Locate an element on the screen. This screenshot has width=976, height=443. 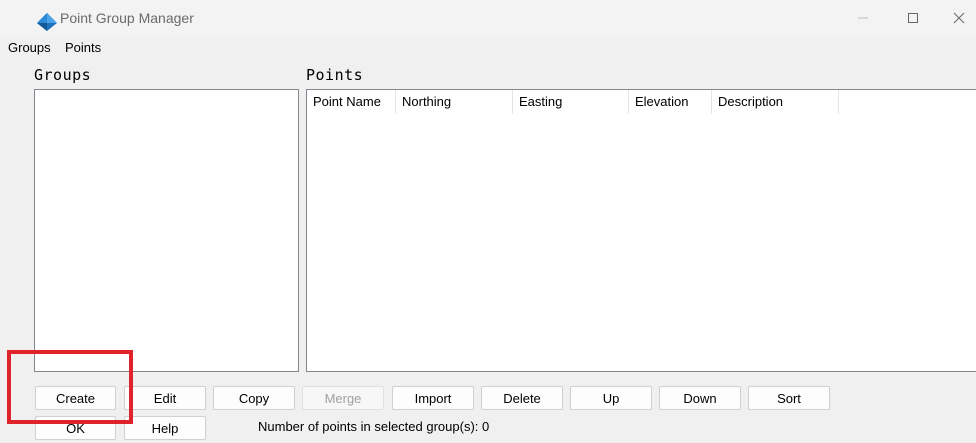
column-header-easting: Easting is located at coordinates (571, 102).